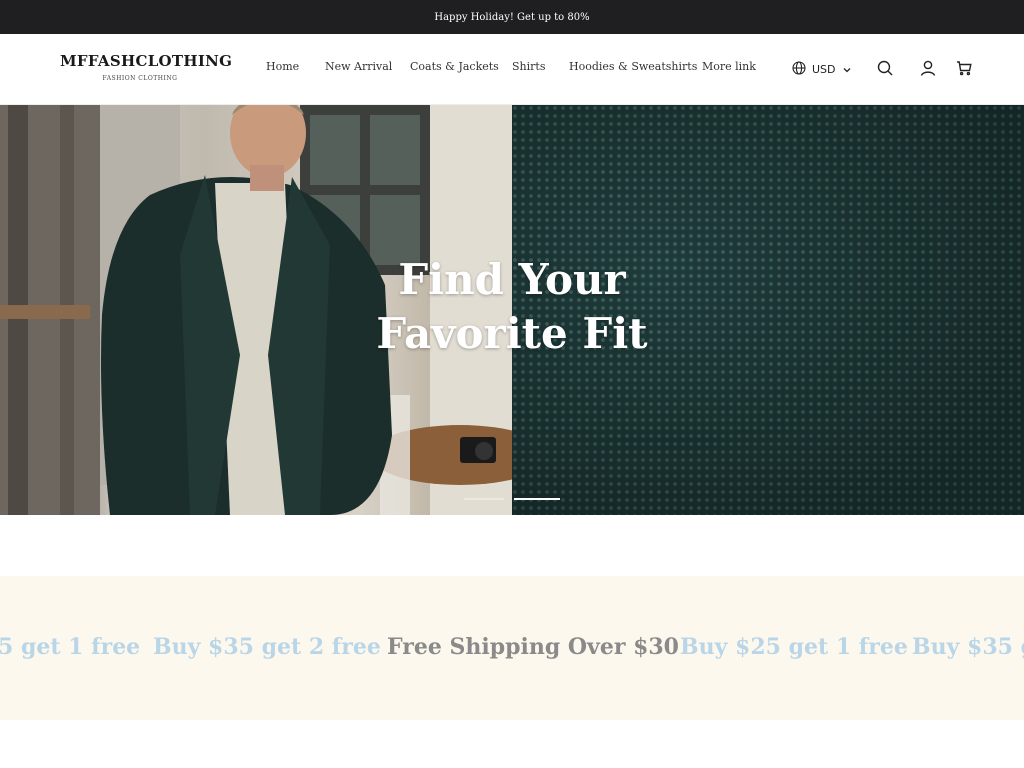 The height and width of the screenshot is (768, 1024). I want to click on hero-title-line1: Find Your, so click(512, 279).